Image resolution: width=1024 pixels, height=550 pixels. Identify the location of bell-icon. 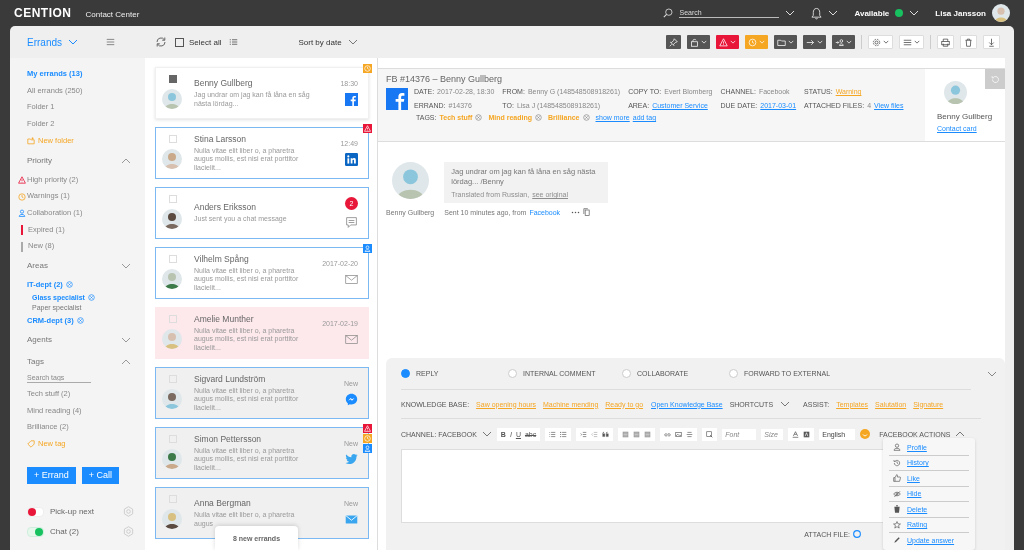
(817, 13).